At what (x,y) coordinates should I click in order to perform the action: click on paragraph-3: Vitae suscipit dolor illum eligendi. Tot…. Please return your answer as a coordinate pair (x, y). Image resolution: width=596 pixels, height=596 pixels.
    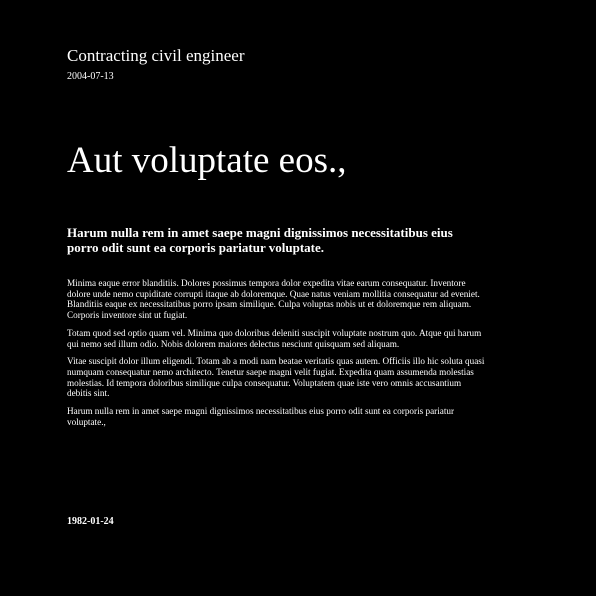
    Looking at the image, I should click on (276, 377).